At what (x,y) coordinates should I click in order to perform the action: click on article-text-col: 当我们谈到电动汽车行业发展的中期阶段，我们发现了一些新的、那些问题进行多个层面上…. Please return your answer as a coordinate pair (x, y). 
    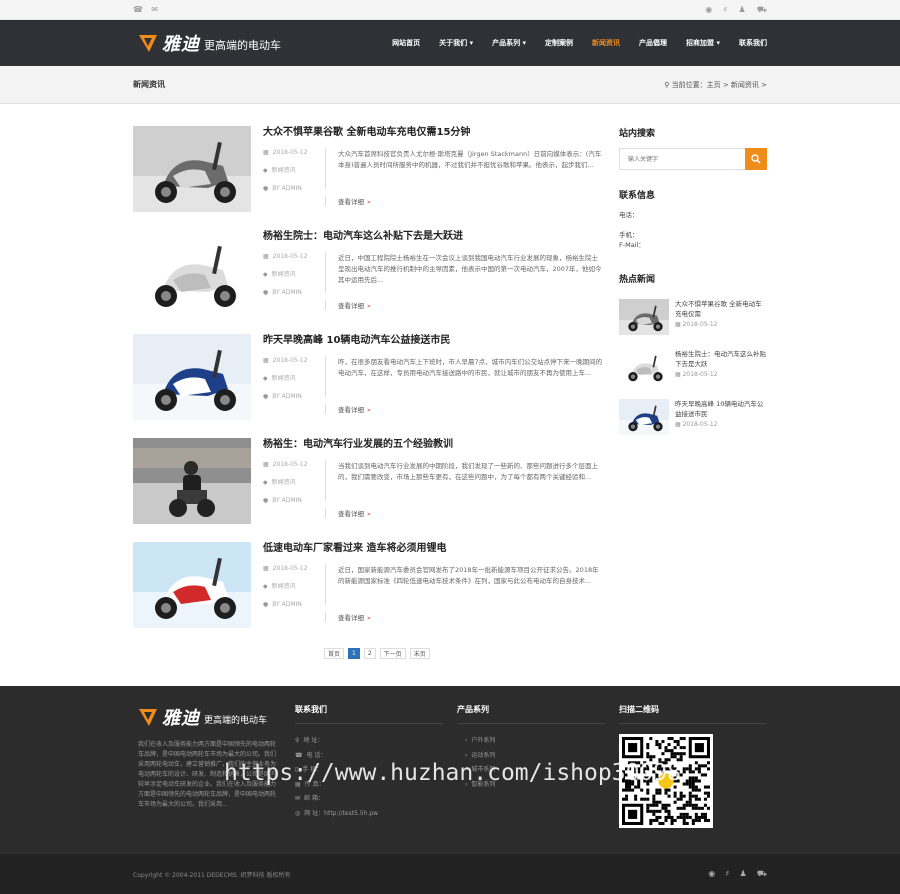
    Looking at the image, I should click on (464, 489).